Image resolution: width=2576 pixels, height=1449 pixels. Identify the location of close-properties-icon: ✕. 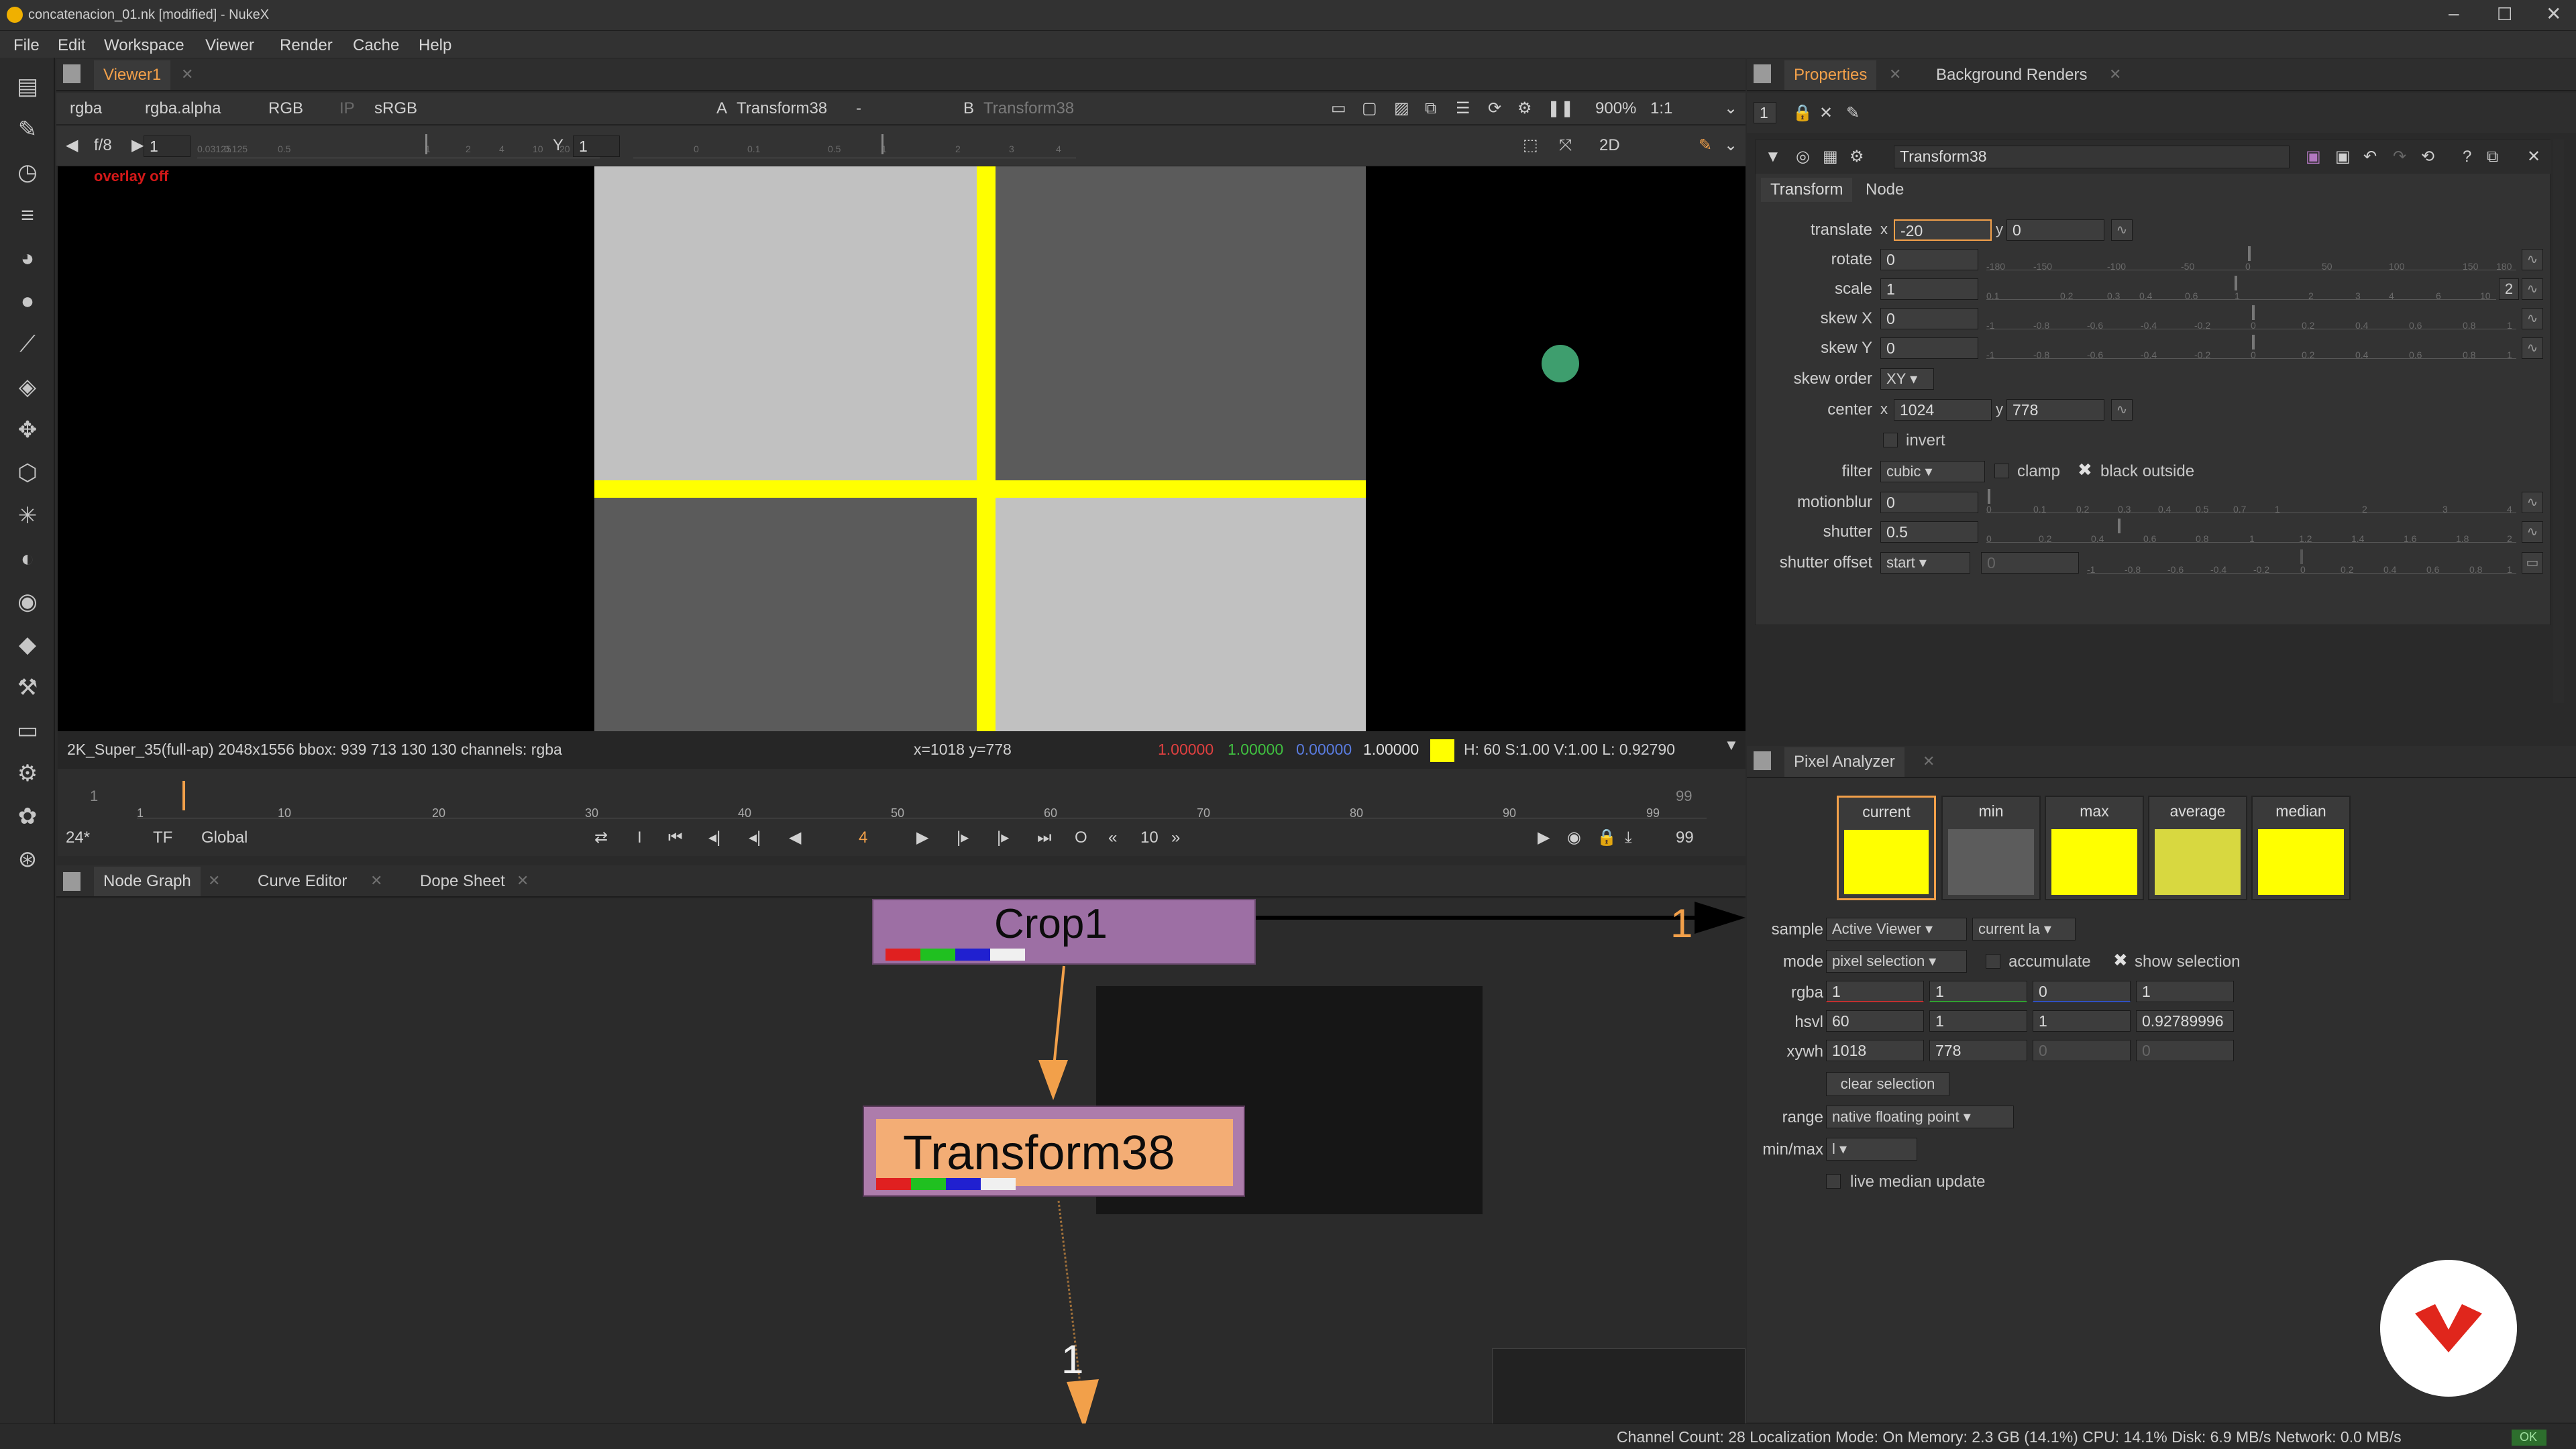
(1895, 74).